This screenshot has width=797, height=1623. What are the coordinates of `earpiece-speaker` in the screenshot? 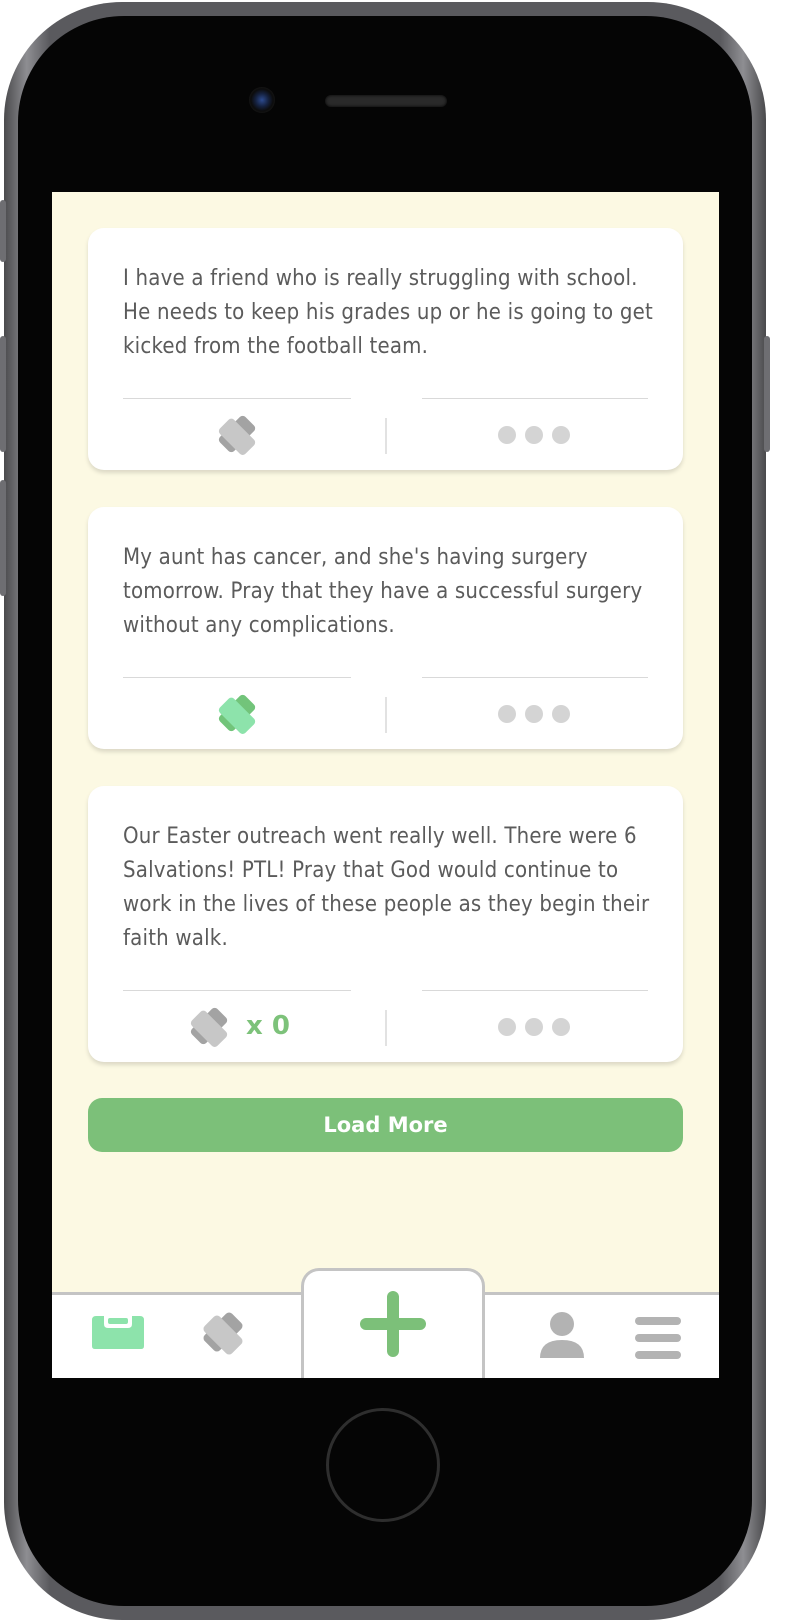 It's located at (386, 101).